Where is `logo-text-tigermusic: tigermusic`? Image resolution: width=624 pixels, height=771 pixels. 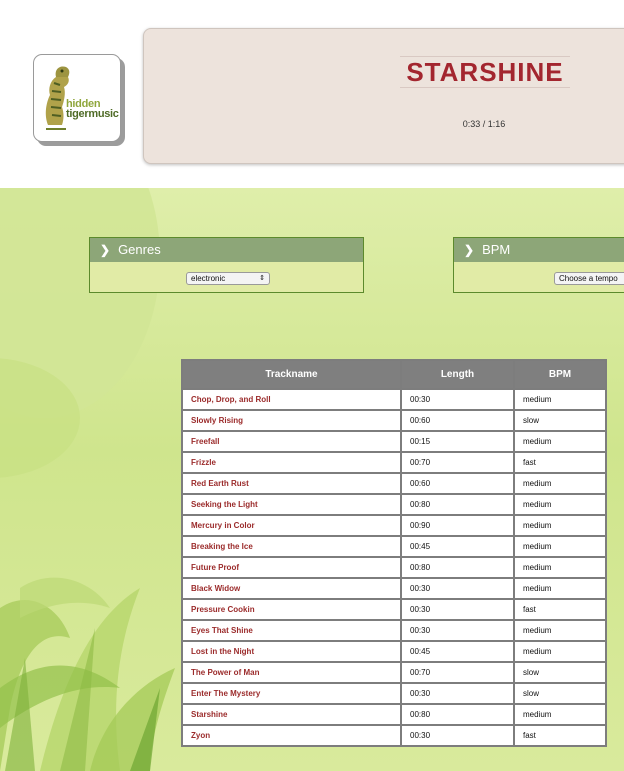 logo-text-tigermusic: tigermusic is located at coordinates (92, 114).